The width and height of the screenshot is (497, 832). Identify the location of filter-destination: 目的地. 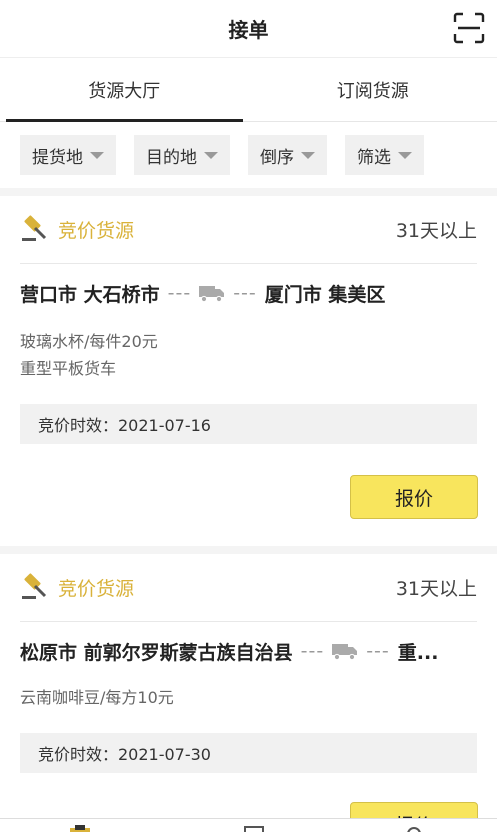
(182, 155).